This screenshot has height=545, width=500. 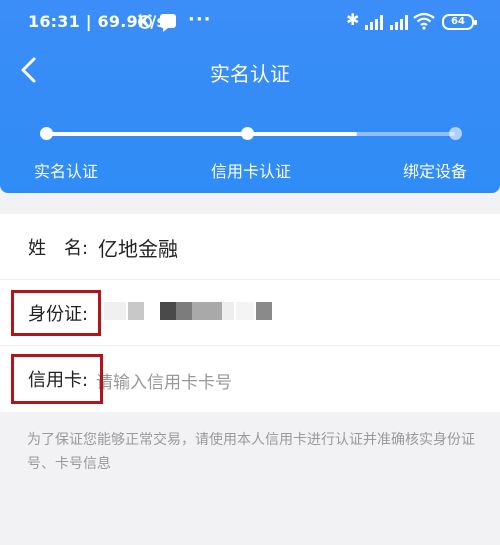 What do you see at coordinates (145, 21) in the screenshot?
I see `alarm-icon` at bounding box center [145, 21].